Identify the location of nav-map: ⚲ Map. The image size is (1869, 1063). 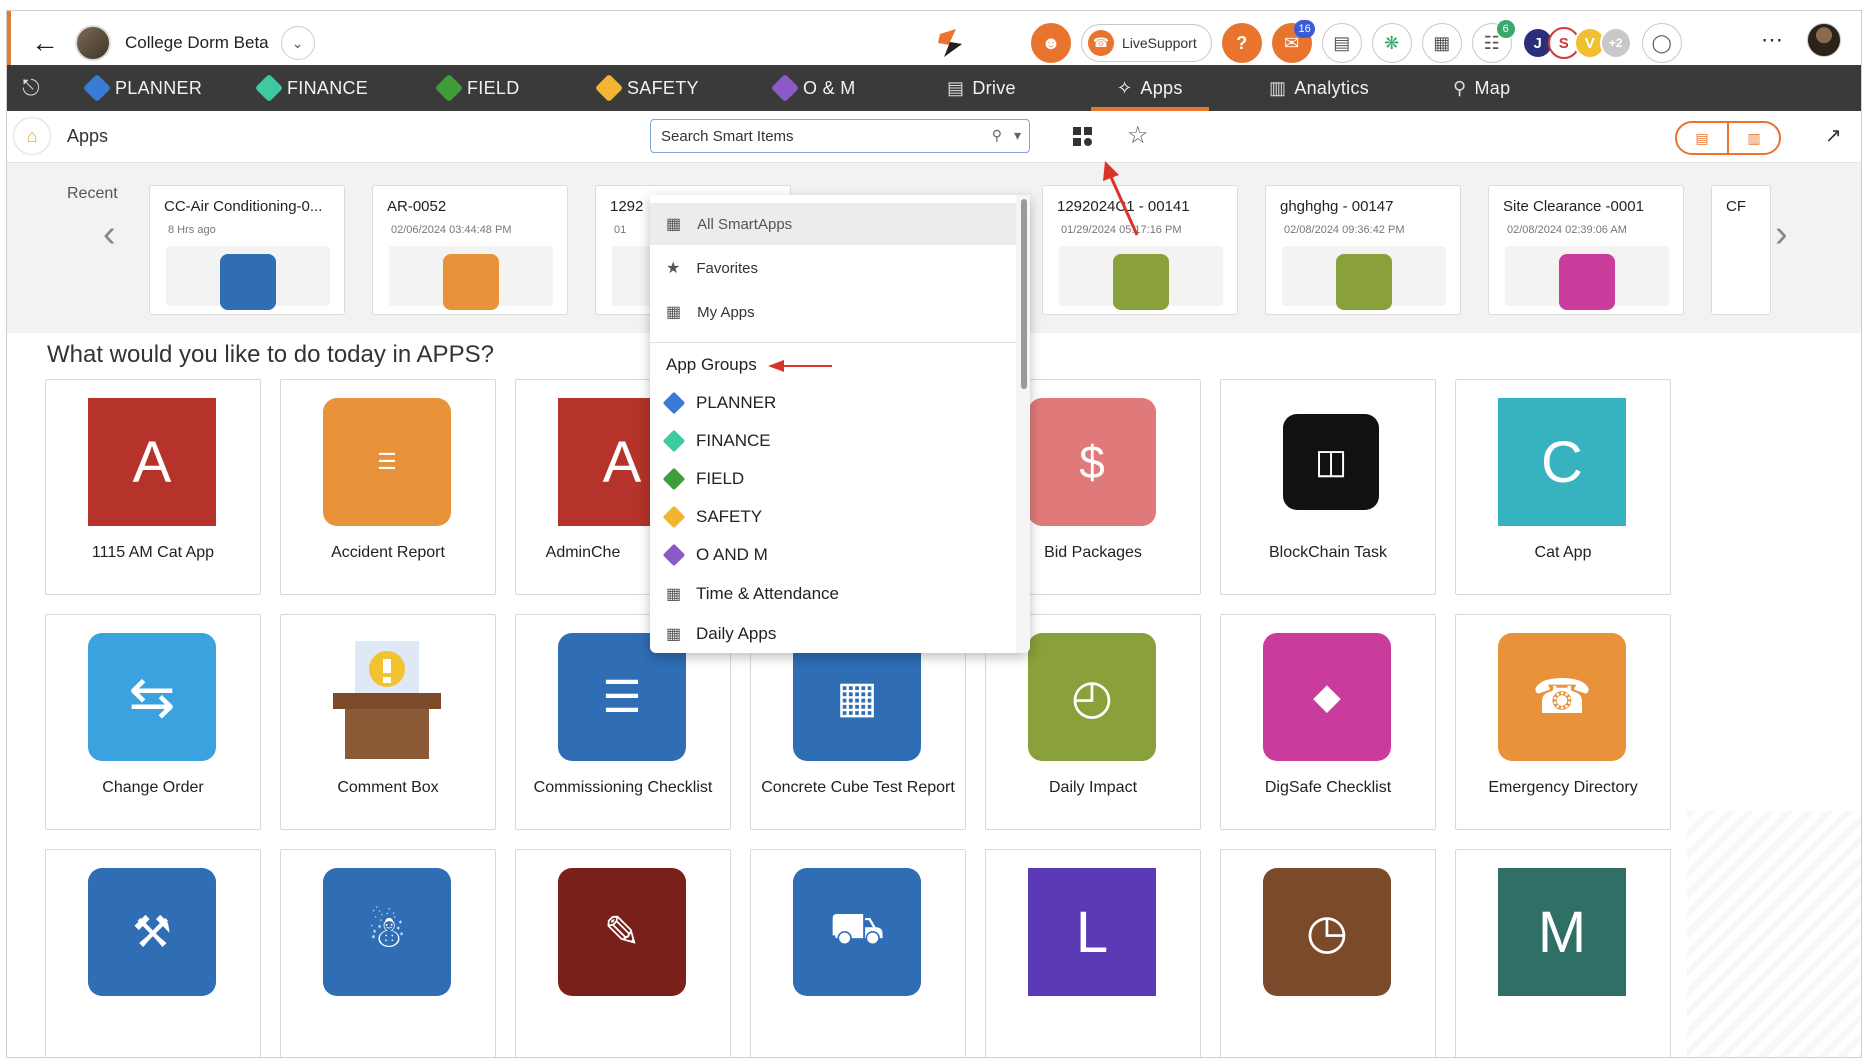
(1481, 88).